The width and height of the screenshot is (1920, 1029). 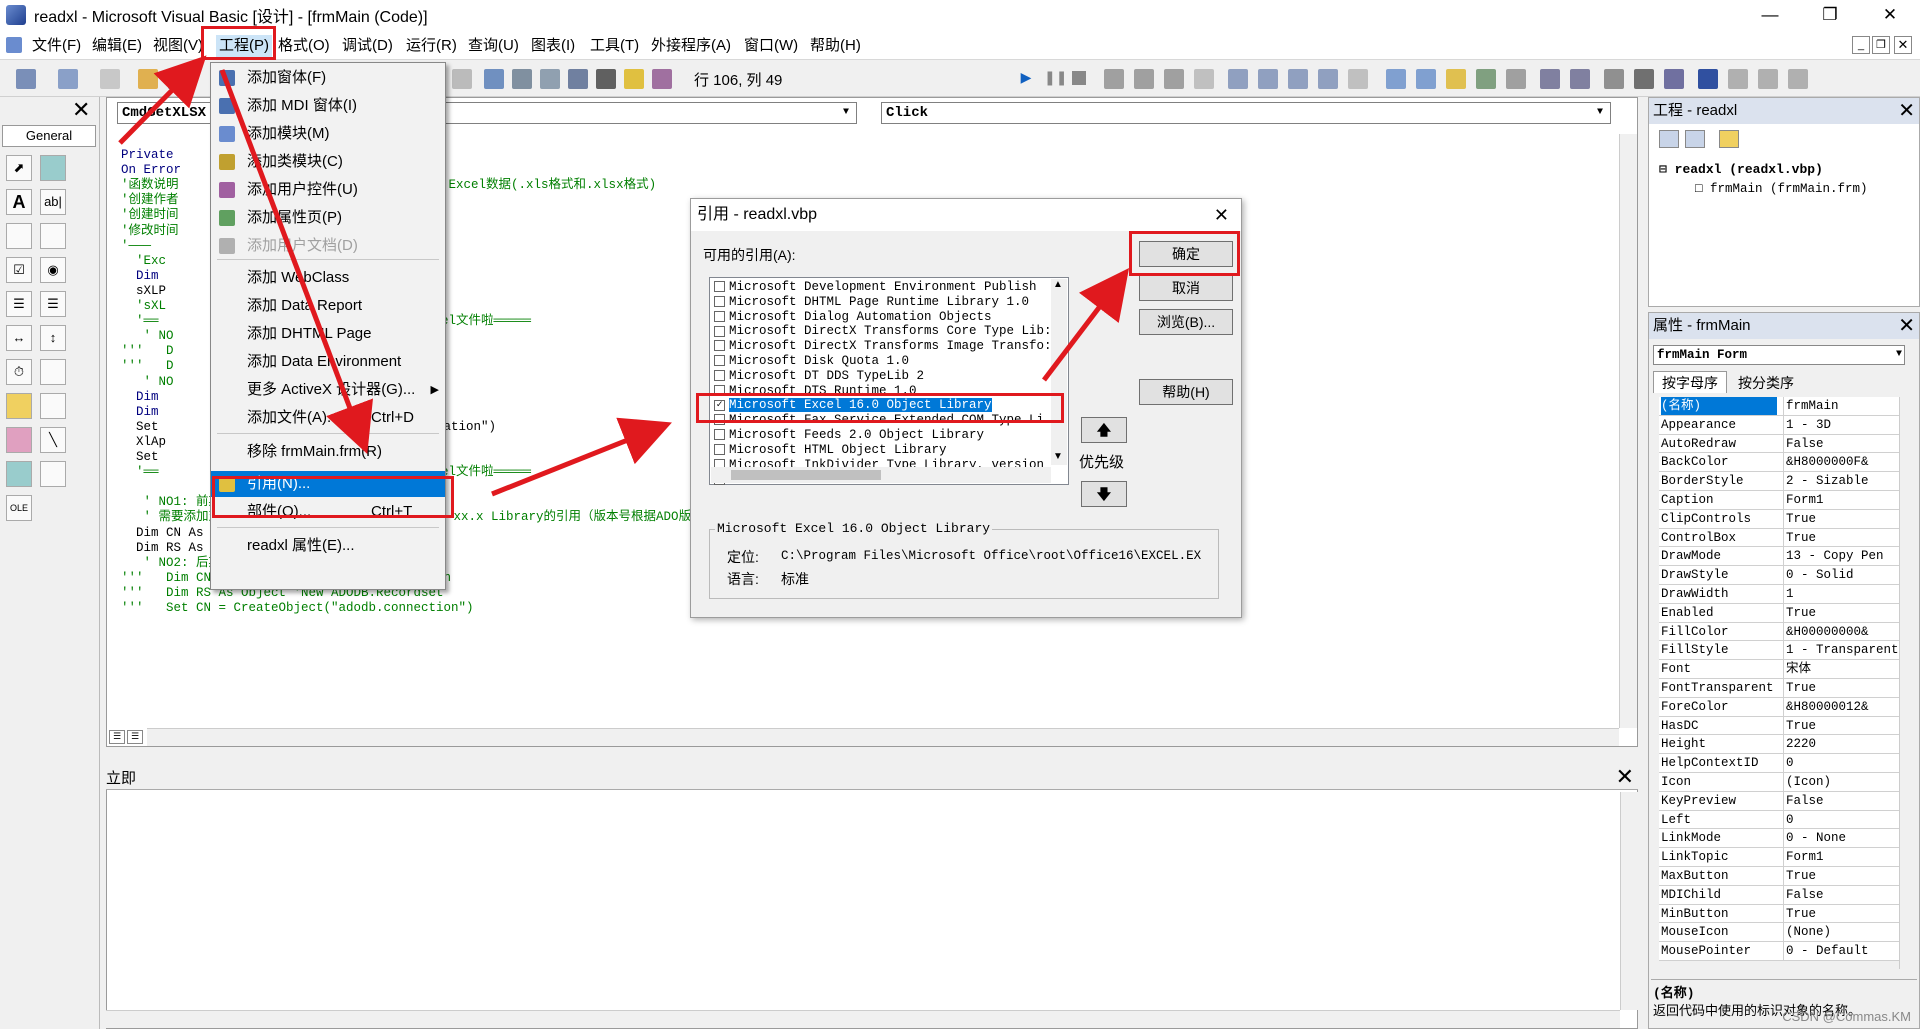 What do you see at coordinates (1779, 425) in the screenshot?
I see `property-row: Appearance 1 - 3D` at bounding box center [1779, 425].